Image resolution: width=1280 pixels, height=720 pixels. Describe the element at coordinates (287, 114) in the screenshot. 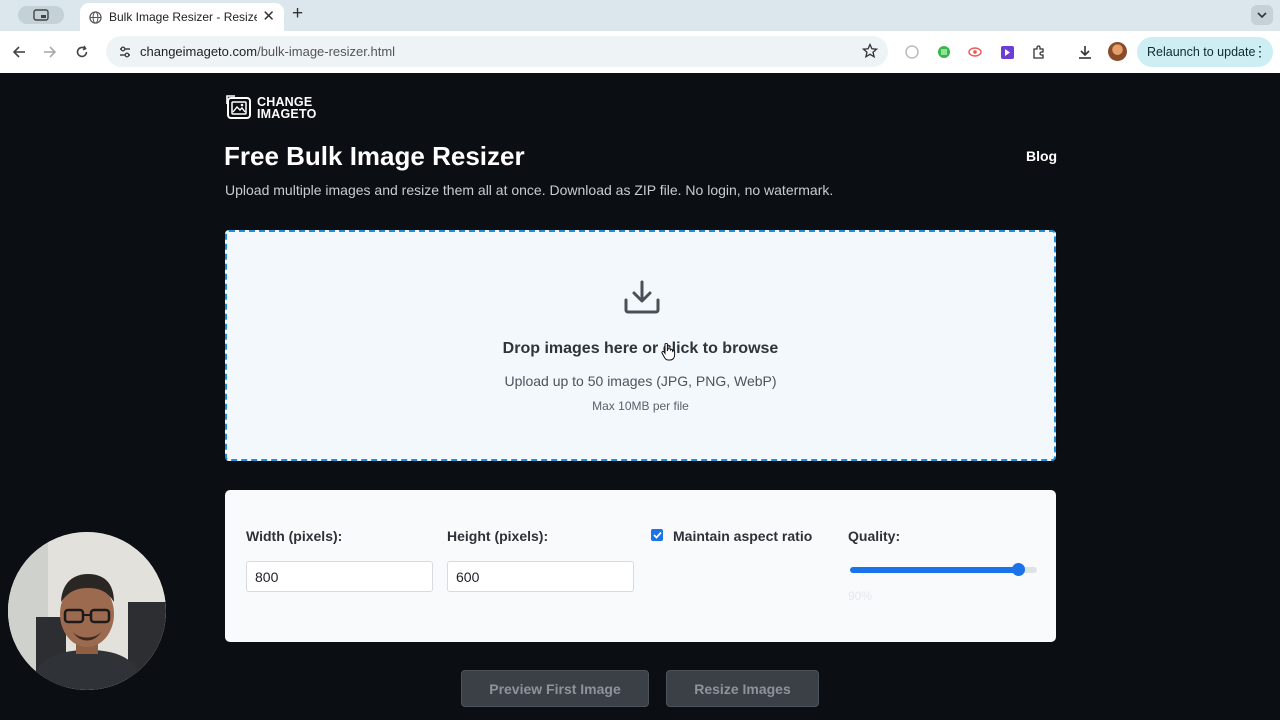

I see `logo-line-2: IMAGETO` at that location.